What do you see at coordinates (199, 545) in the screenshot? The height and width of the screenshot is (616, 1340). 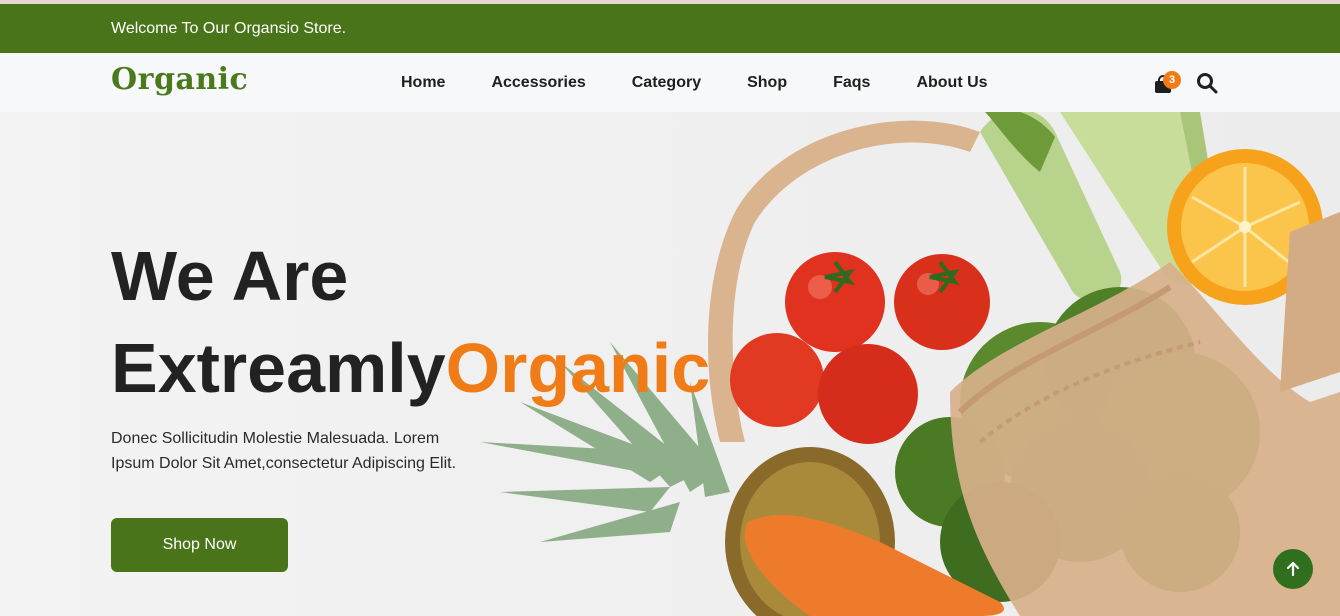 I see `shop-now-button: Shop Now` at bounding box center [199, 545].